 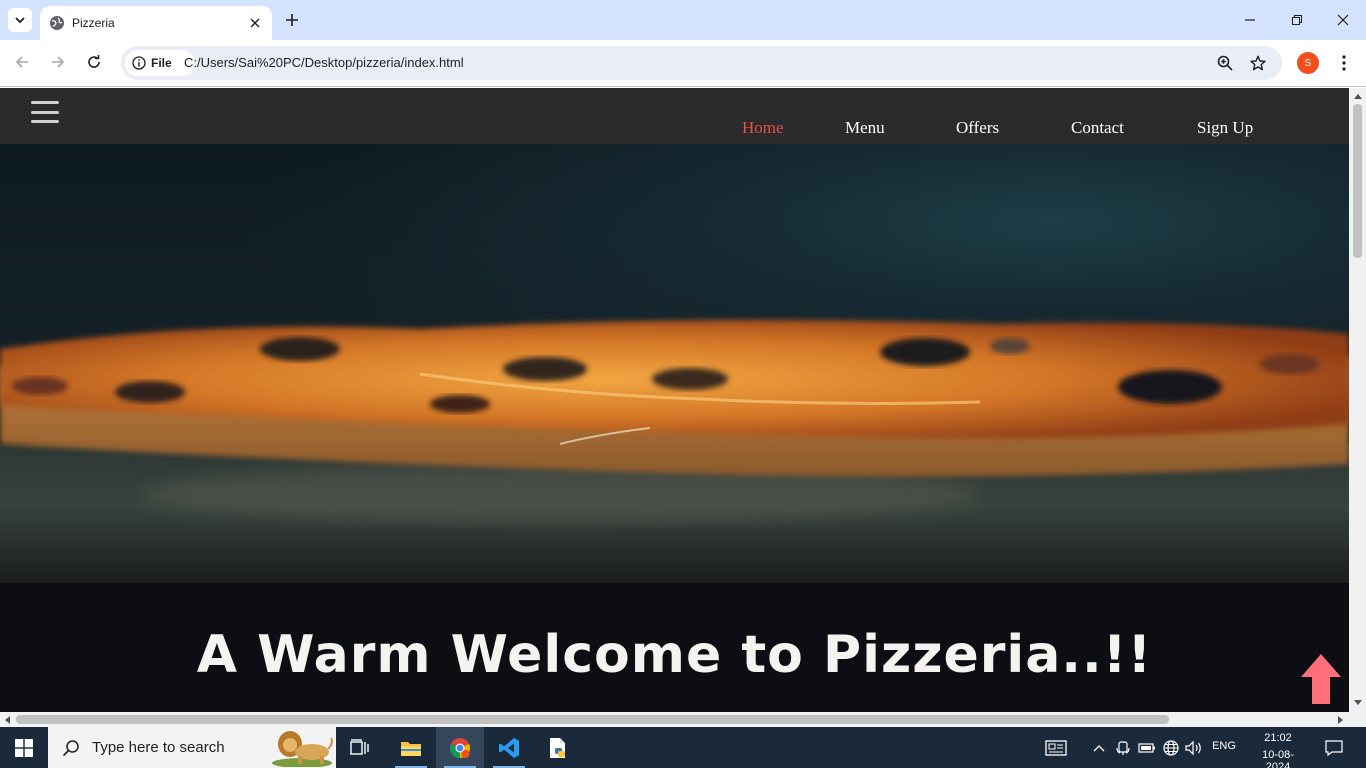 What do you see at coordinates (683, 747) in the screenshot?
I see `windows-taskbar: Type here to search ENG 21:02 10-08-2024` at bounding box center [683, 747].